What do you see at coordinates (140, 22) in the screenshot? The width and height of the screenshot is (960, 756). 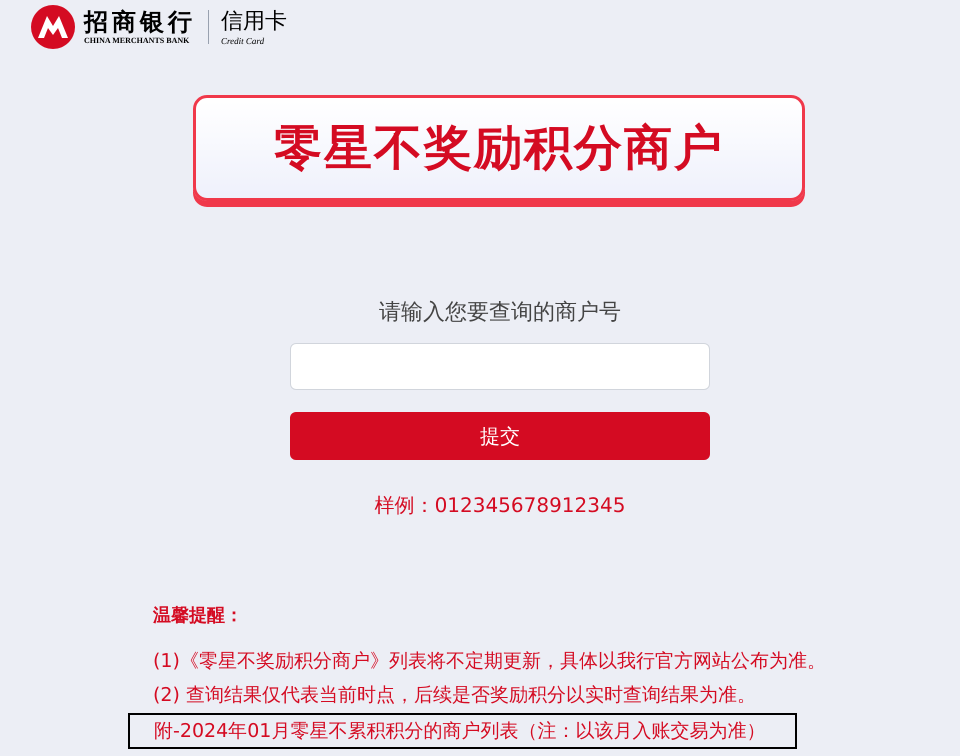 I see `bank-name: 招商银行` at bounding box center [140, 22].